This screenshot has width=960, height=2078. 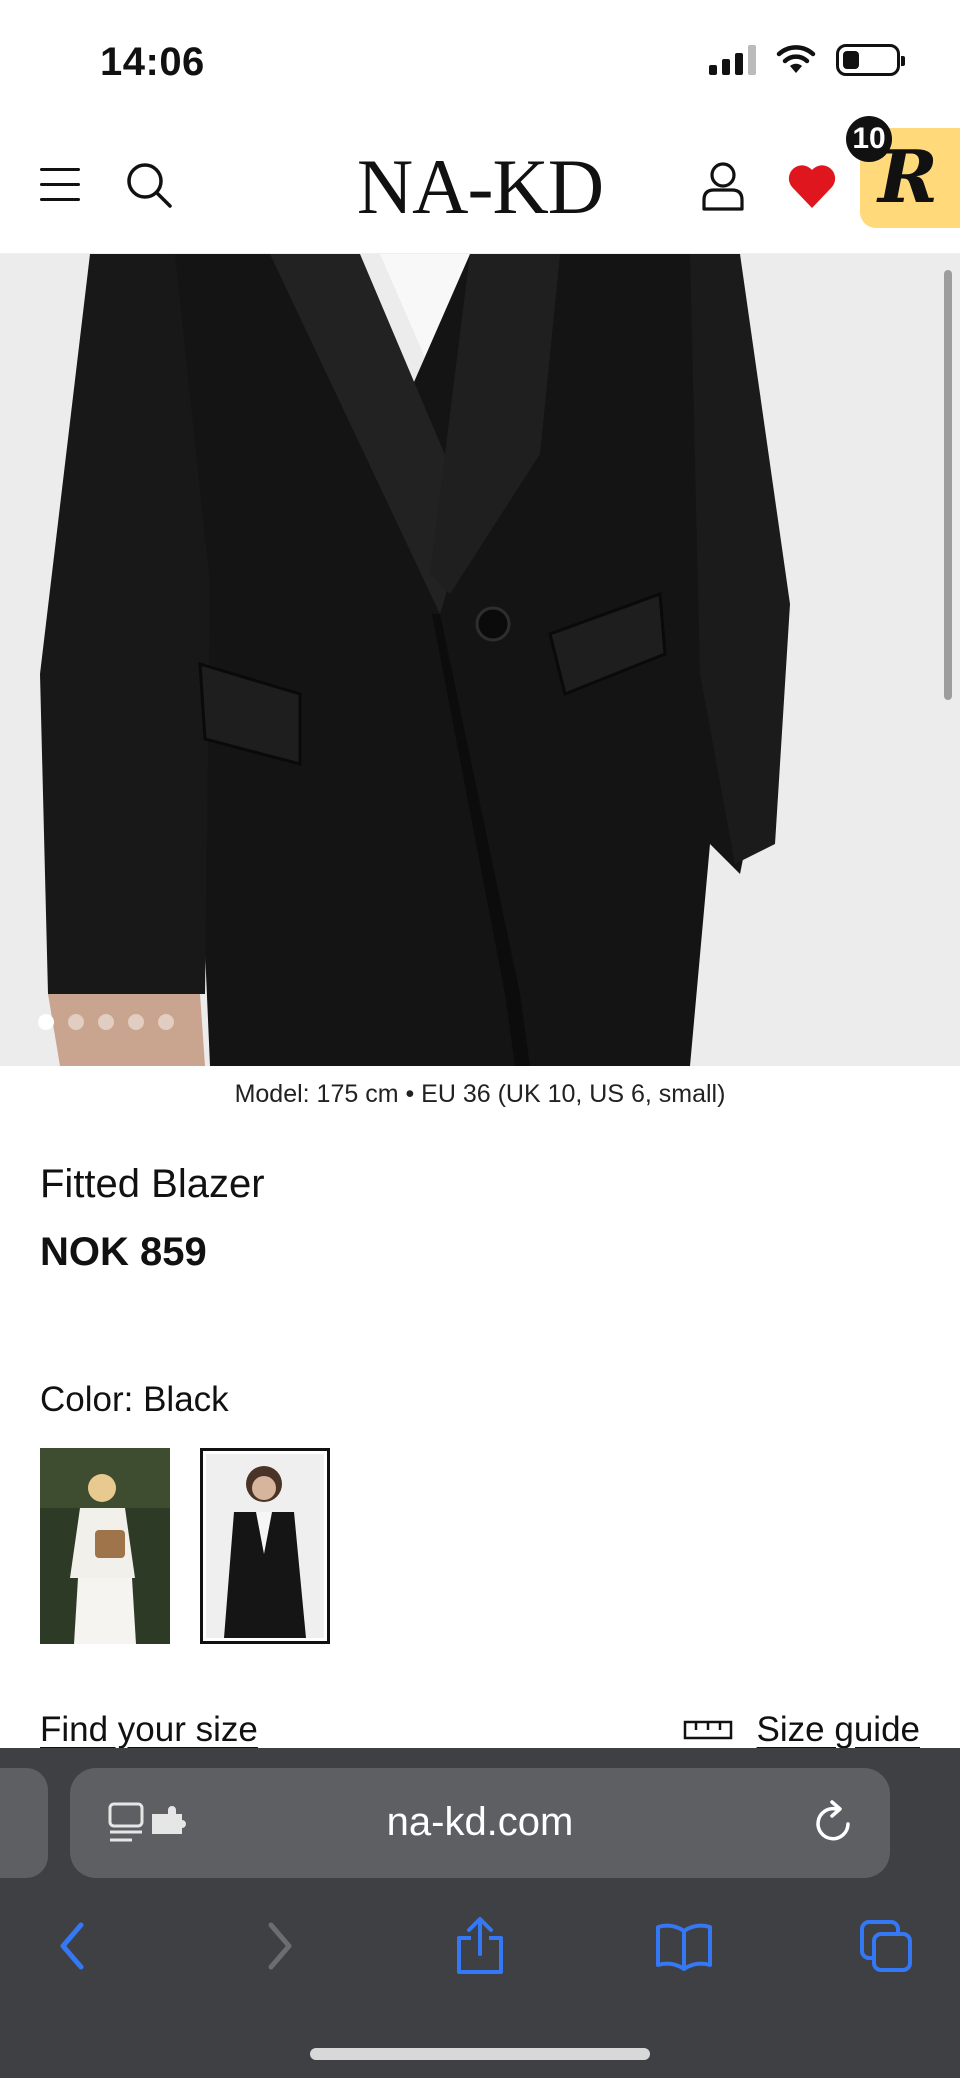 I want to click on color-swatch-black, so click(x=265, y=1546).